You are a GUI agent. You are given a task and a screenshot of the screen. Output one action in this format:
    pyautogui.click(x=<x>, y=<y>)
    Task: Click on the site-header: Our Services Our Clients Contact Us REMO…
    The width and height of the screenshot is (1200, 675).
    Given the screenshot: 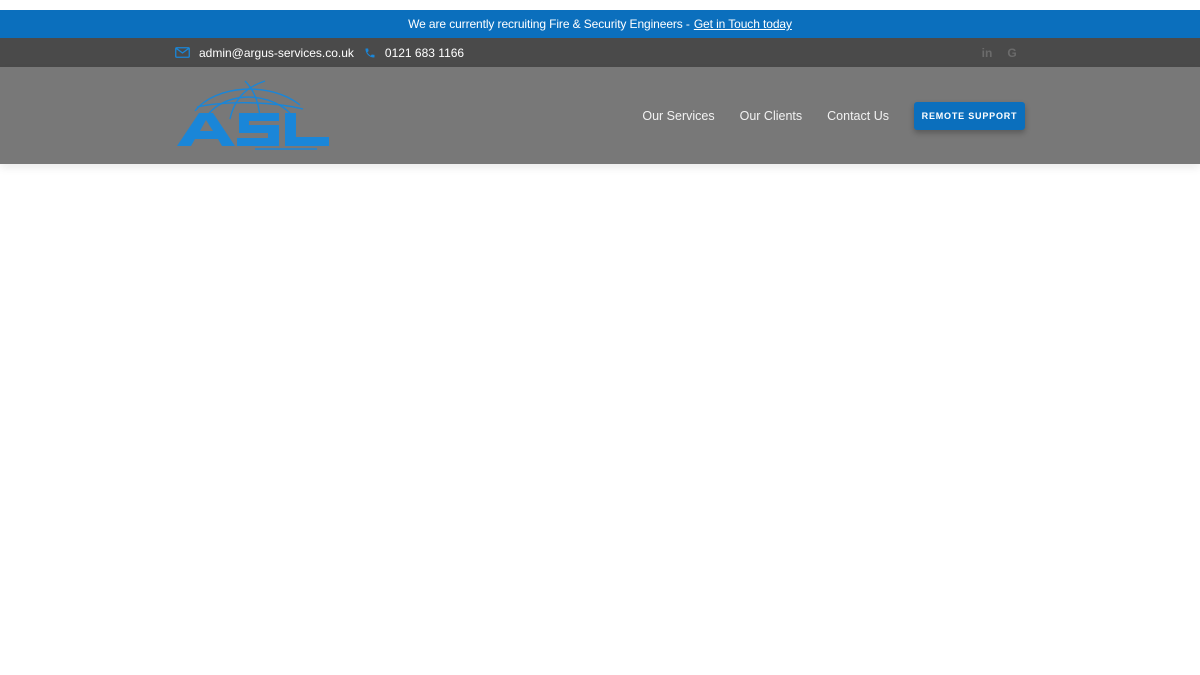 What is the action you would take?
    pyautogui.click(x=600, y=115)
    